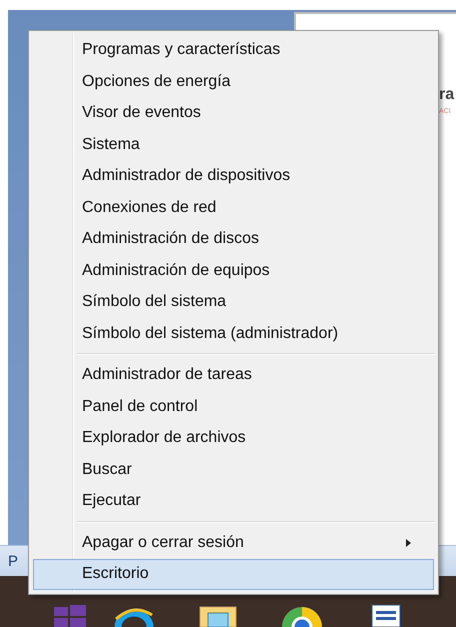 This screenshot has height=627, width=456. I want to click on menu-item: Ejecutar, so click(233, 501).